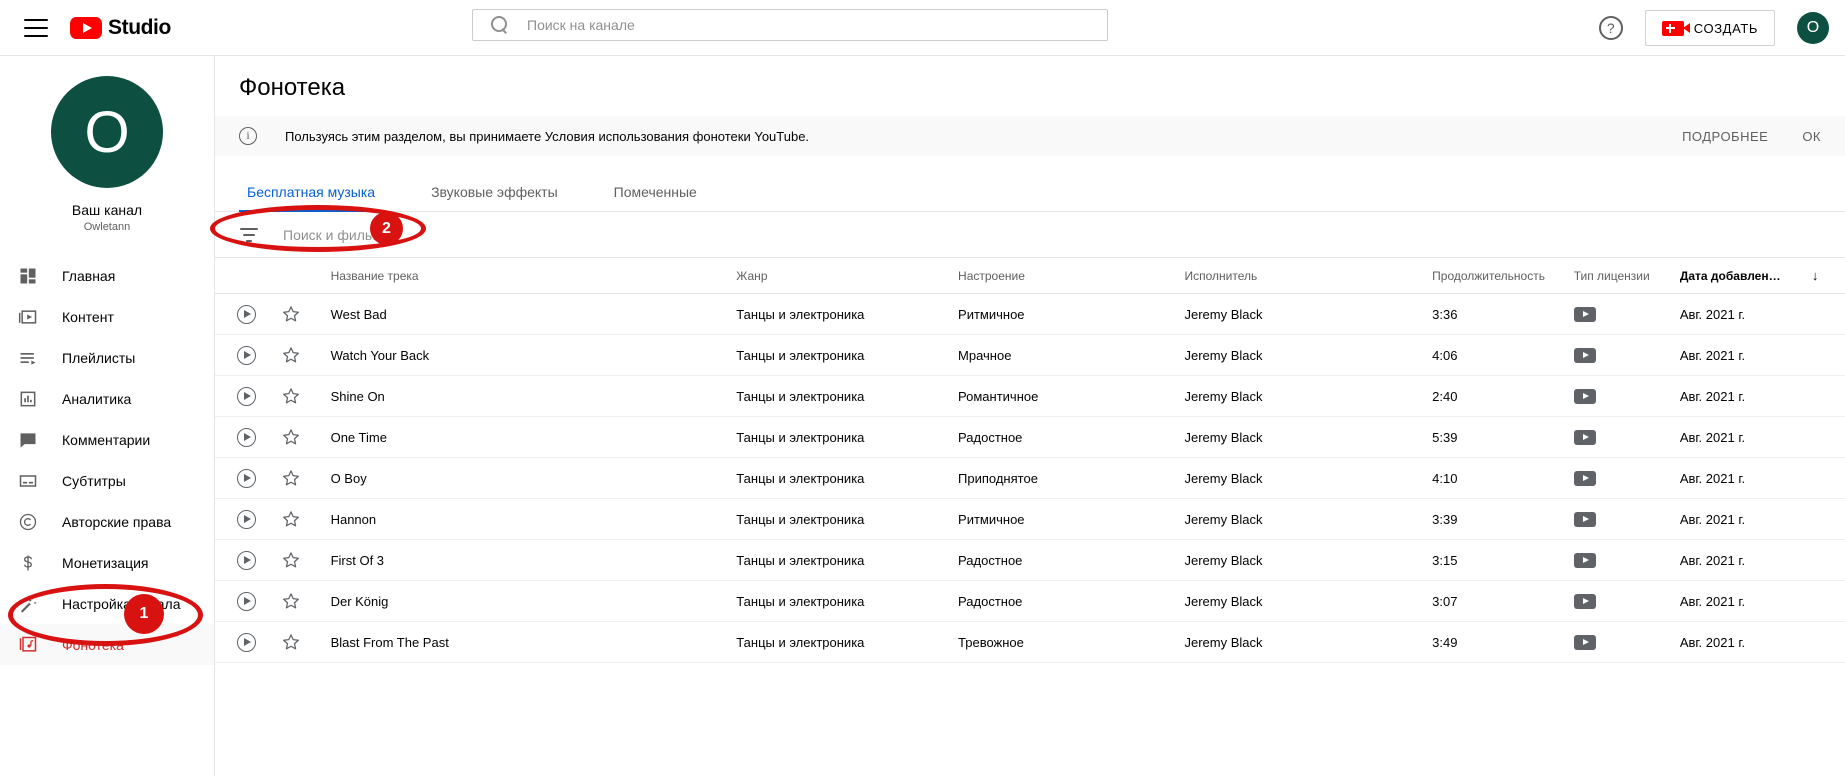  What do you see at coordinates (533, 642) in the screenshot?
I see `cell-track-title: Blast From The Past` at bounding box center [533, 642].